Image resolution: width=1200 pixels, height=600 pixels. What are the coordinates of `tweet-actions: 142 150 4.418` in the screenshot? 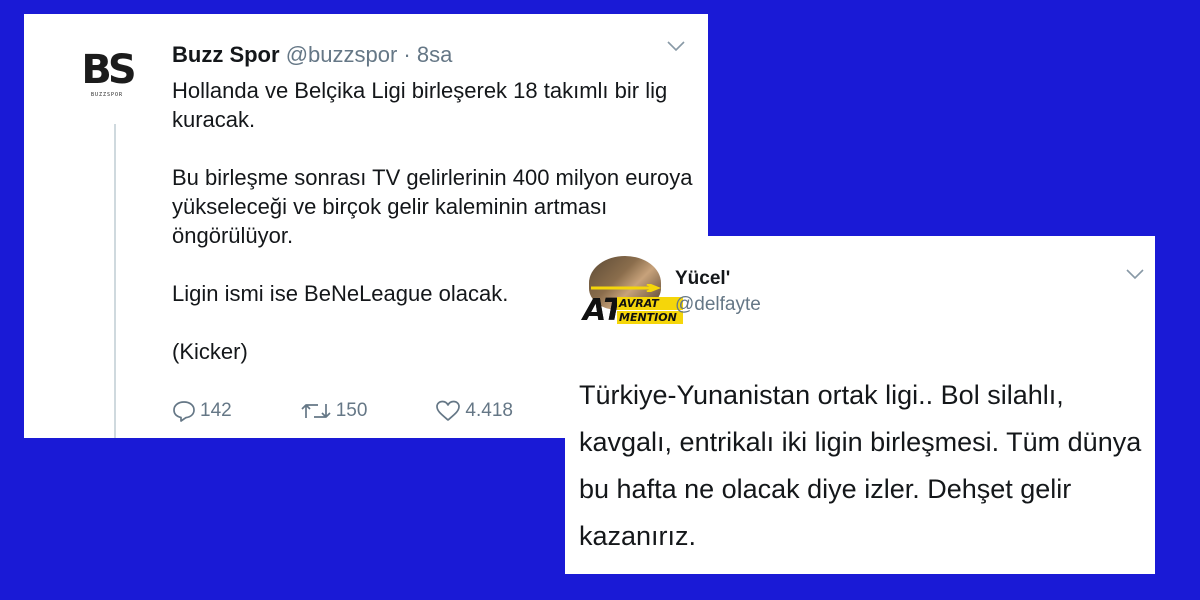 It's located at (376, 411).